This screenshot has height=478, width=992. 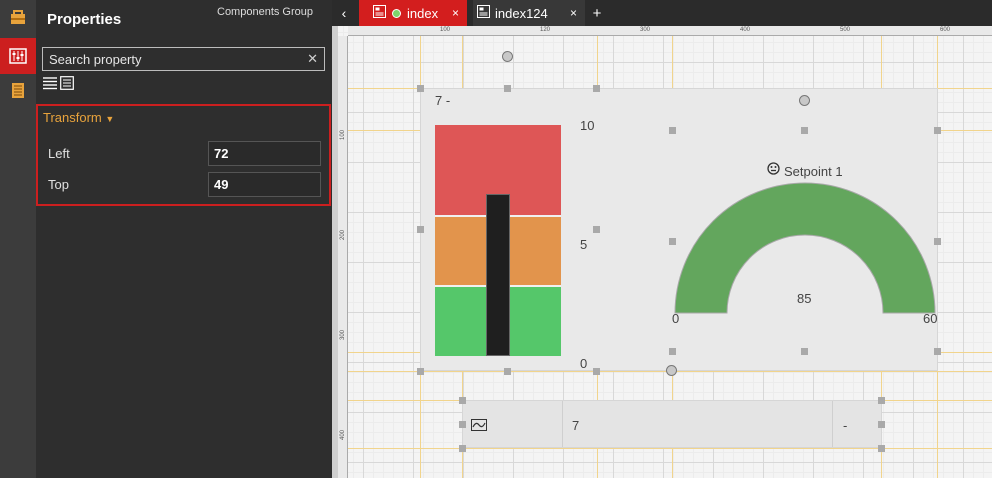 I want to click on bar-indicator, so click(x=498, y=275).